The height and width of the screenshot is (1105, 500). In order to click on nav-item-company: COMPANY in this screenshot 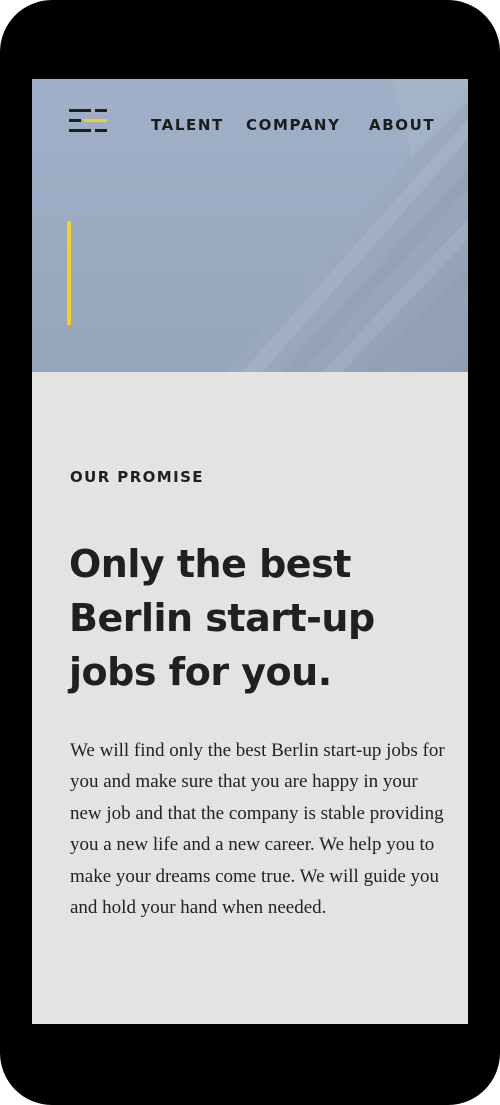, I will do `click(293, 125)`.